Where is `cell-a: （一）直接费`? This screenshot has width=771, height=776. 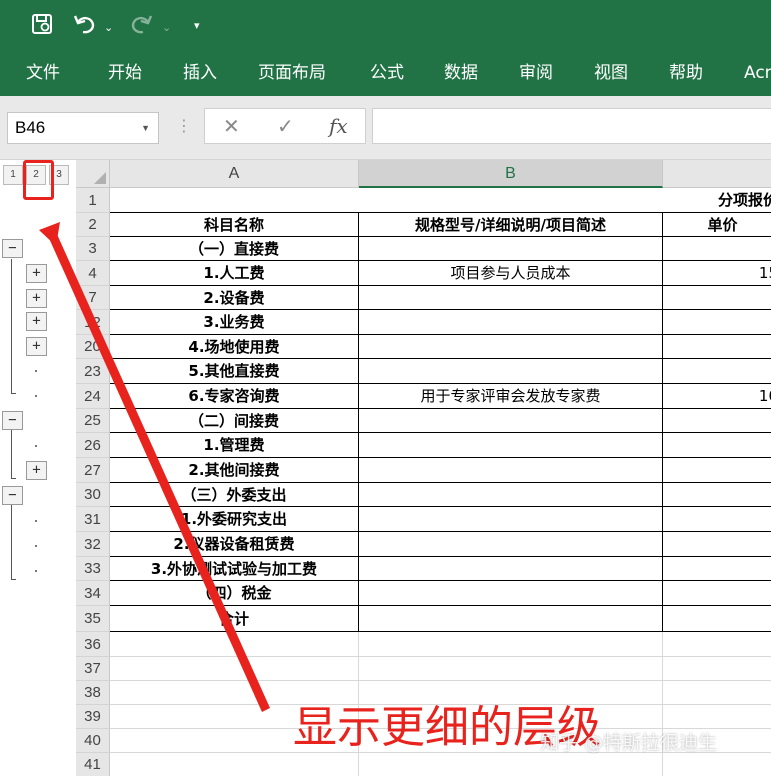
cell-a: （一）直接费 is located at coordinates (234, 249).